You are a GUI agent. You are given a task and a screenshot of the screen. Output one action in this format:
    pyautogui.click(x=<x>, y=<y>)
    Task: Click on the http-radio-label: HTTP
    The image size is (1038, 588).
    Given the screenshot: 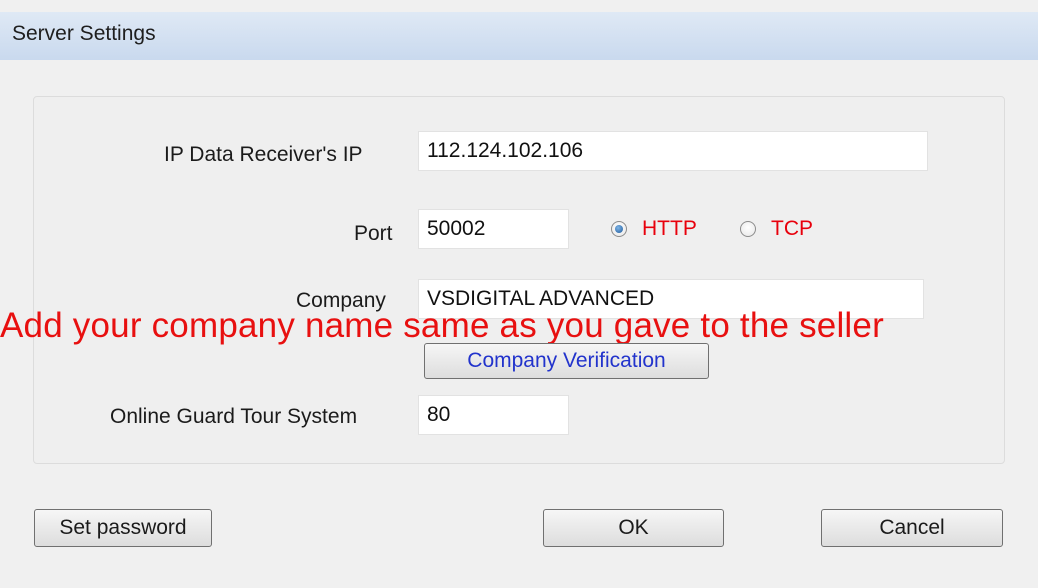 What is the action you would take?
    pyautogui.click(x=669, y=229)
    